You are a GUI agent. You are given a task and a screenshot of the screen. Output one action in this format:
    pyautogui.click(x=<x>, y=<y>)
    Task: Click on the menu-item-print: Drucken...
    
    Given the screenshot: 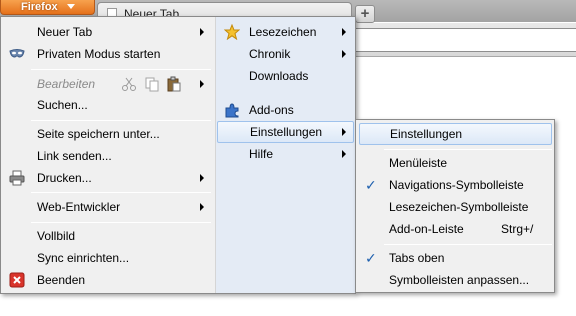 What is the action you would take?
    pyautogui.click(x=108, y=178)
    